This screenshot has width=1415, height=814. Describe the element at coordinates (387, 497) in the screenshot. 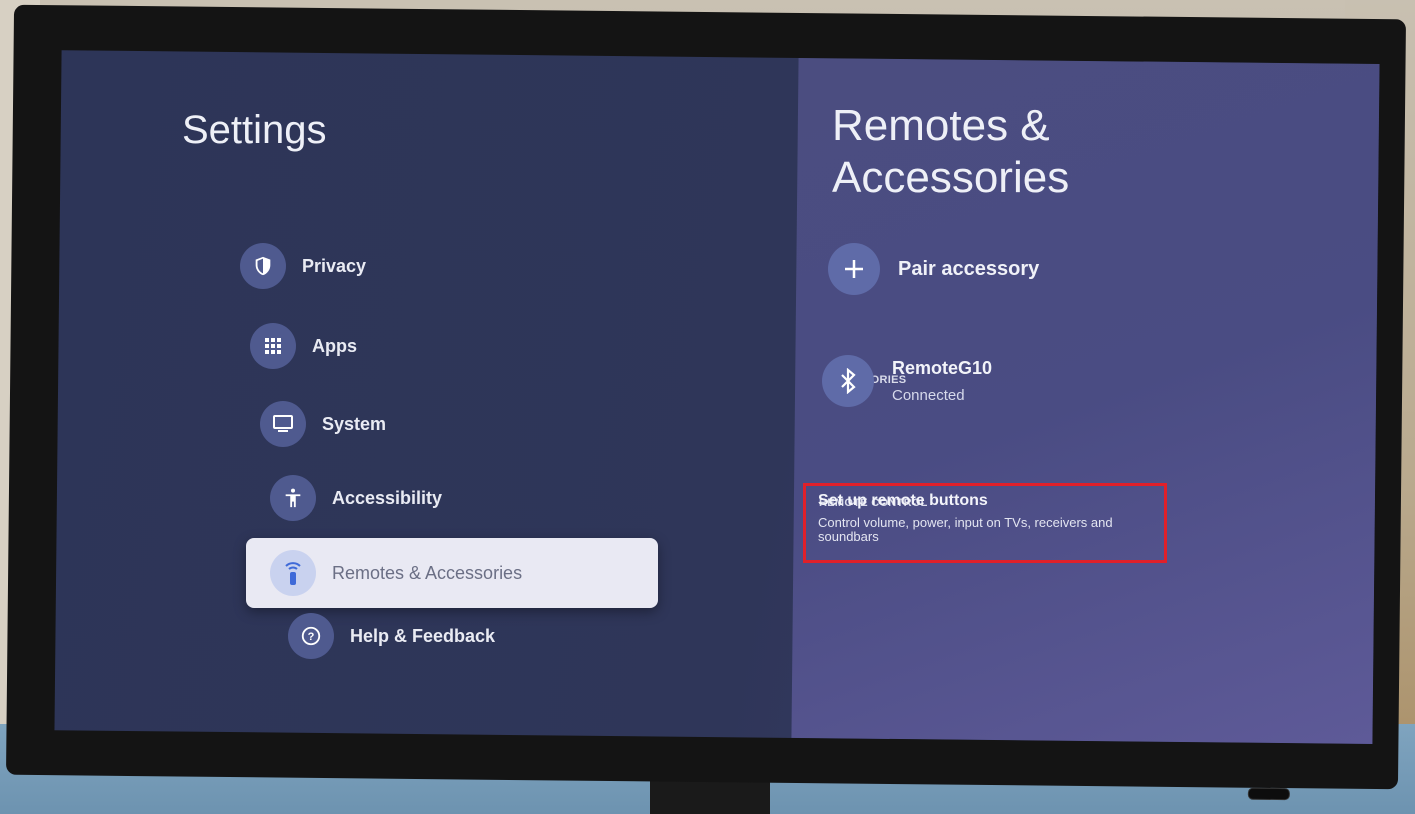

I see `menu-item-label: Accessibility` at that location.